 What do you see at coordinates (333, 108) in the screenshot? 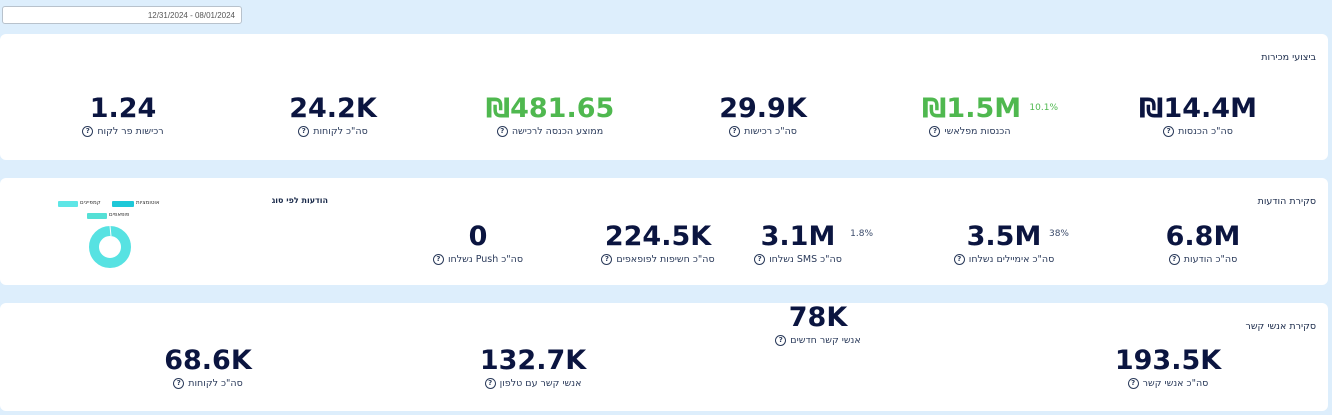
I see `total-customers-value: 24.2K` at bounding box center [333, 108].